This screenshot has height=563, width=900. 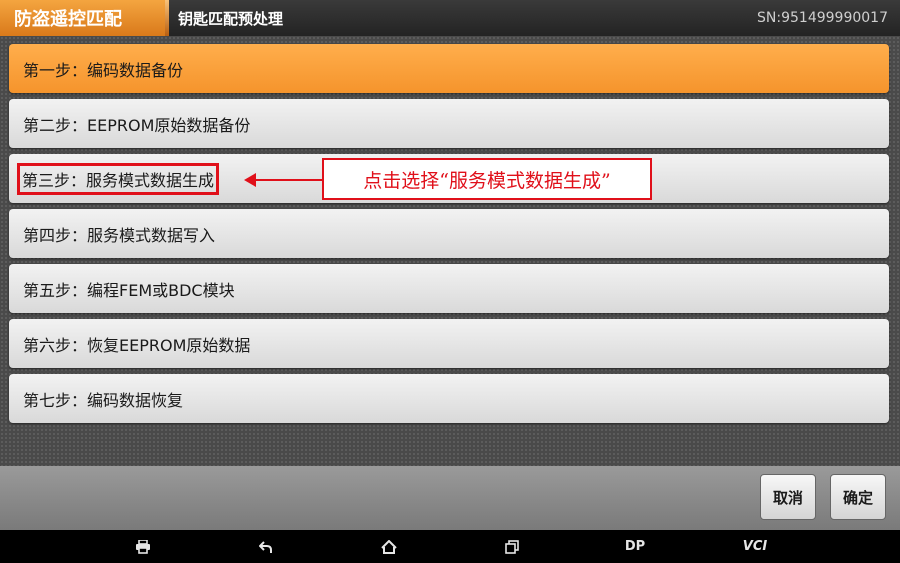 I want to click on step-label: 第二步：EEPROM原始数据备份, so click(x=137, y=125).